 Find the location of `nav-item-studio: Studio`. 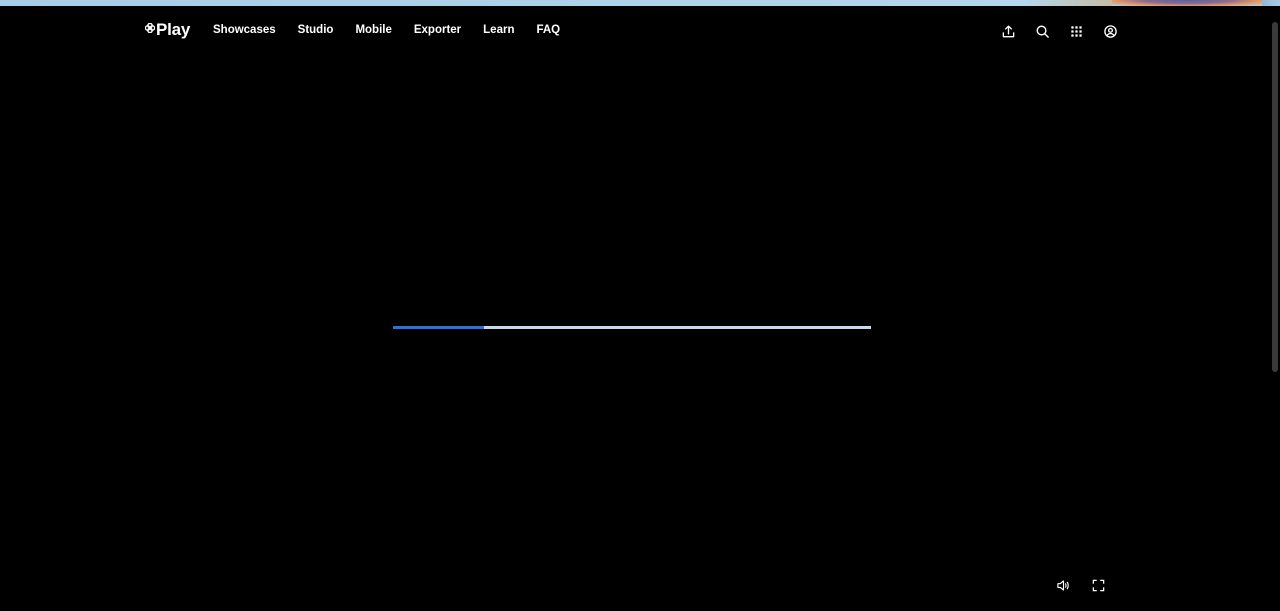

nav-item-studio: Studio is located at coordinates (316, 30).